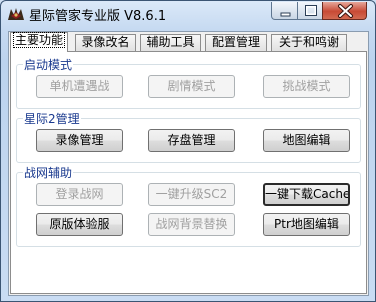 The height and width of the screenshot is (302, 376). Describe the element at coordinates (52, 118) in the screenshot. I see `sc2-management-label: 星际2管理` at that location.